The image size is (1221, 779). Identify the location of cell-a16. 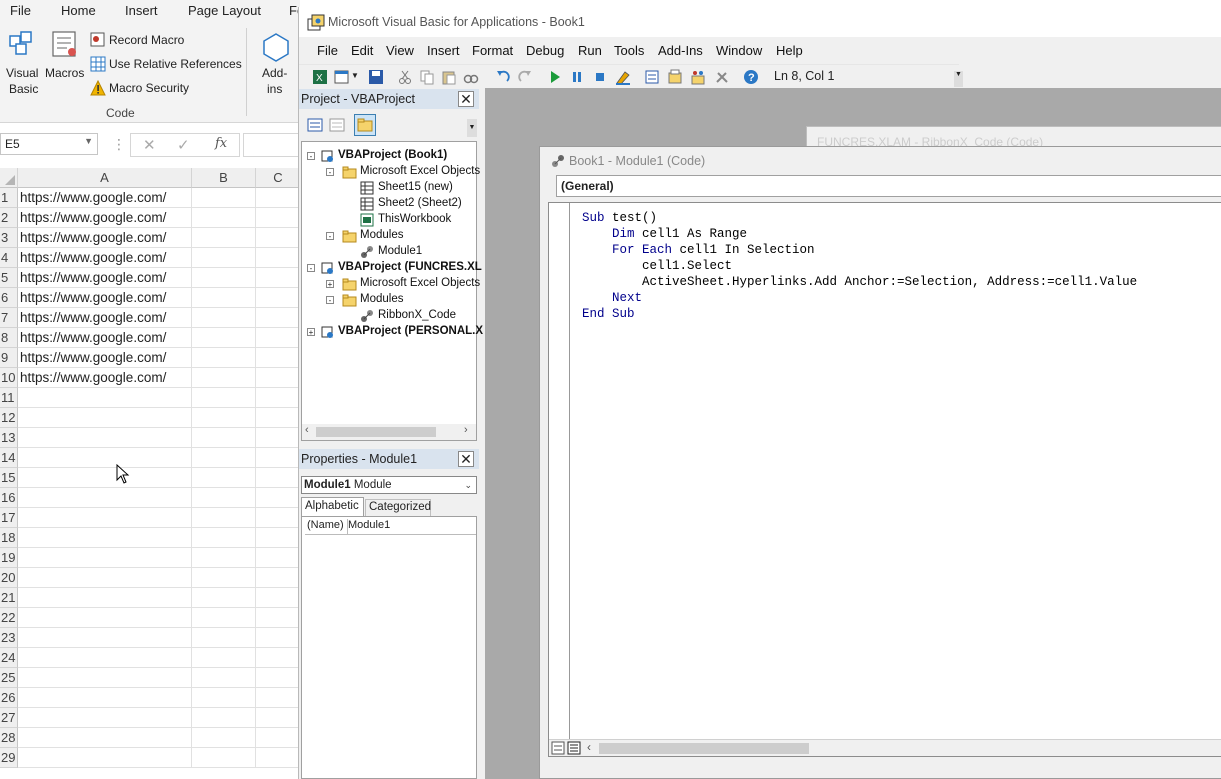
(105, 498).